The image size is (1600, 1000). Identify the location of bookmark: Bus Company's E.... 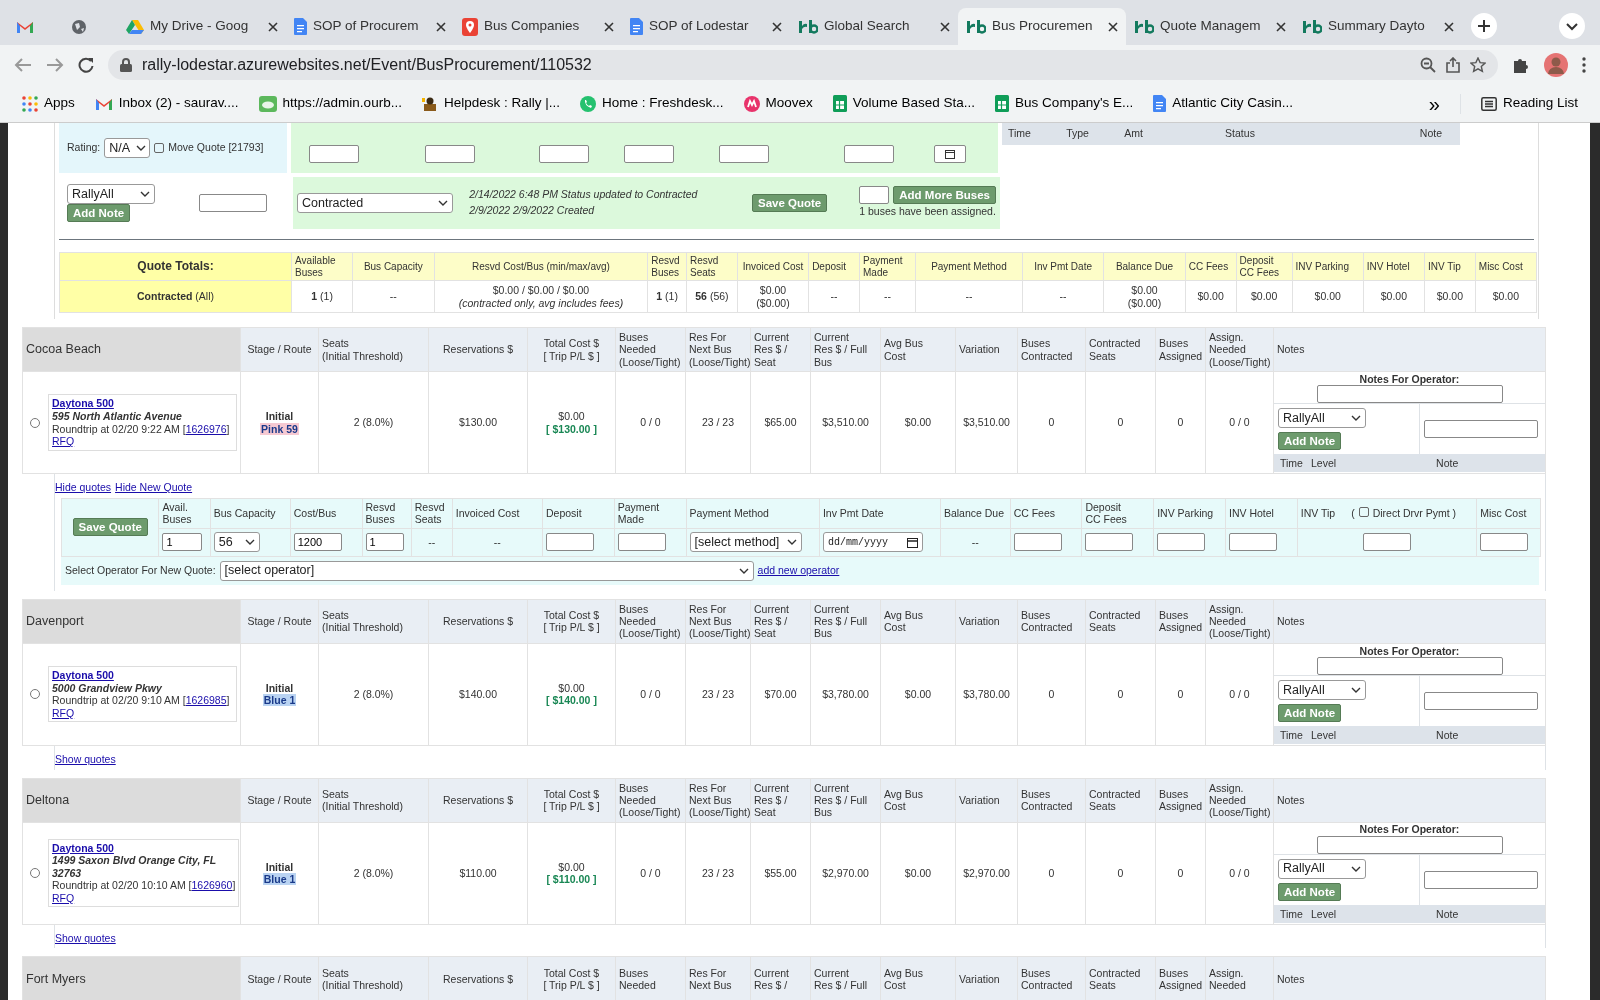
(1064, 103).